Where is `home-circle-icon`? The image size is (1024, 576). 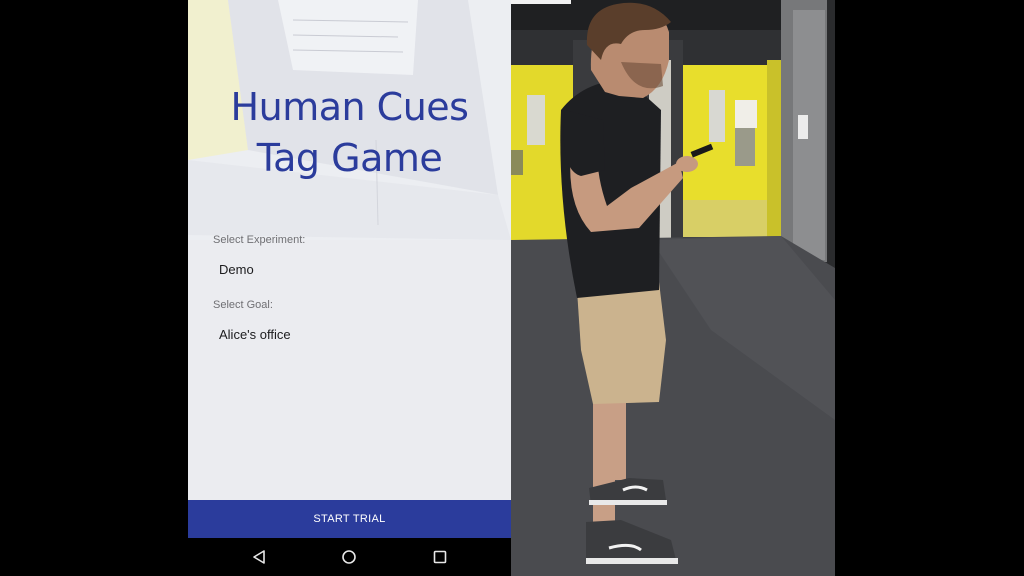 home-circle-icon is located at coordinates (349, 557).